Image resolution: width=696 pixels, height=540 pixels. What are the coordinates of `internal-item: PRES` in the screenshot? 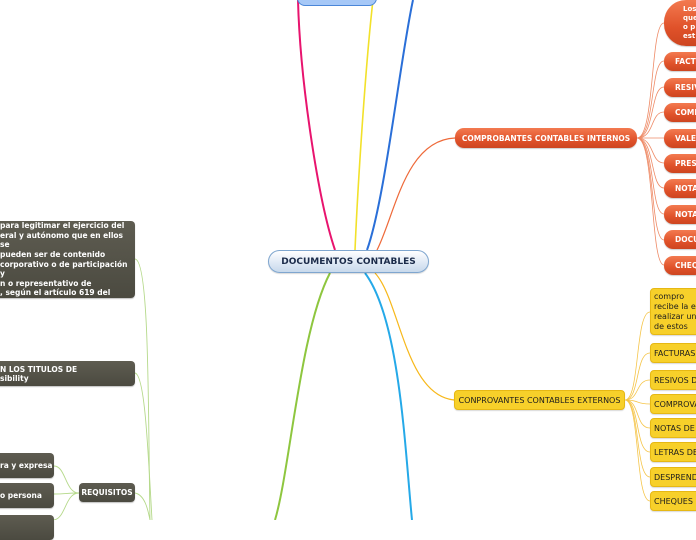 It's located at (680, 163).